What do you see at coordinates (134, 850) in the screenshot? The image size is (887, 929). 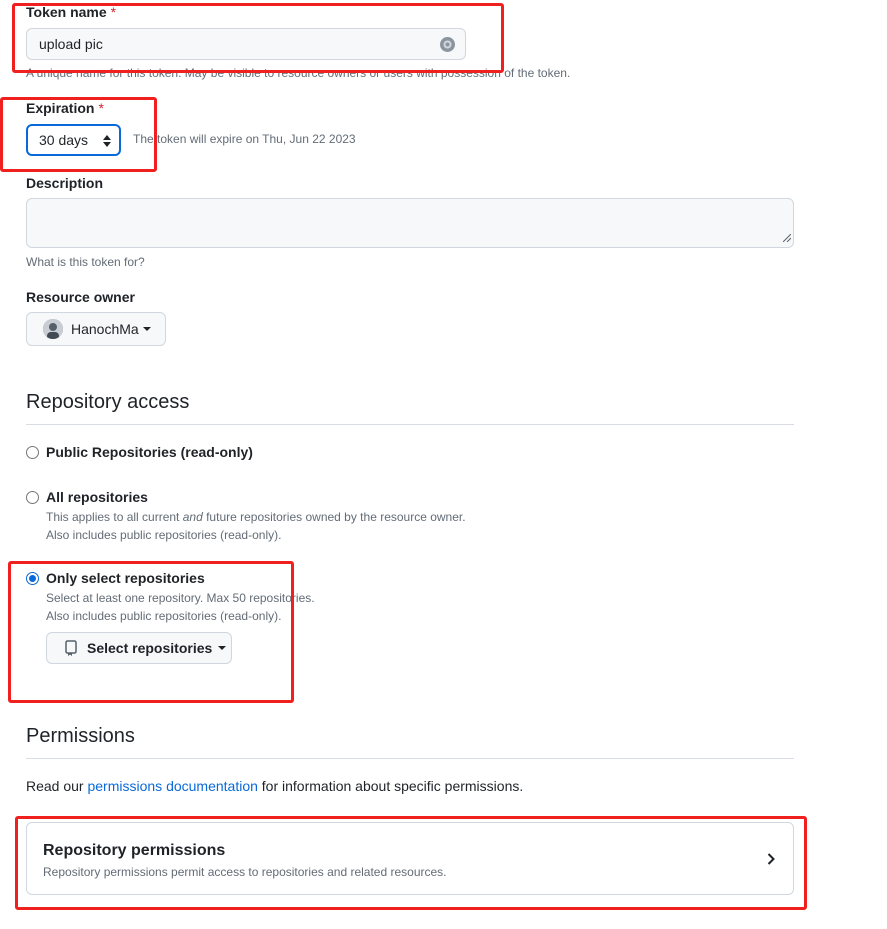 I see `repository-permissions-title: Repository permissions` at bounding box center [134, 850].